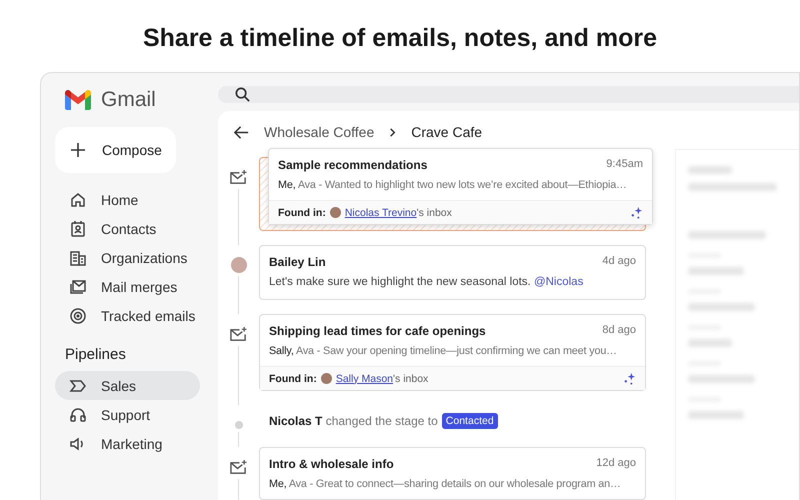  What do you see at coordinates (78, 257) in the screenshot?
I see `building-icon` at bounding box center [78, 257].